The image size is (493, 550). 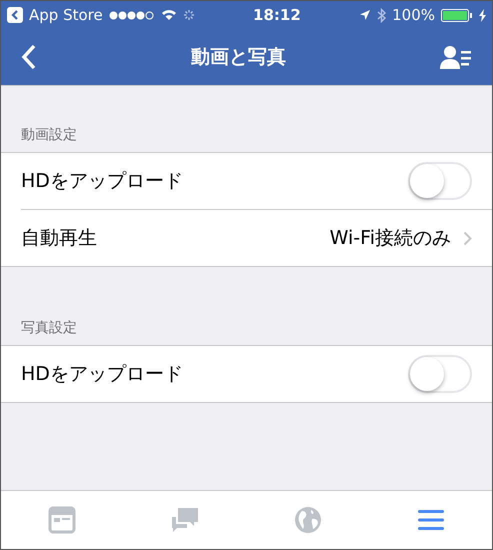 I want to click on spinner-icon, so click(x=188, y=15).